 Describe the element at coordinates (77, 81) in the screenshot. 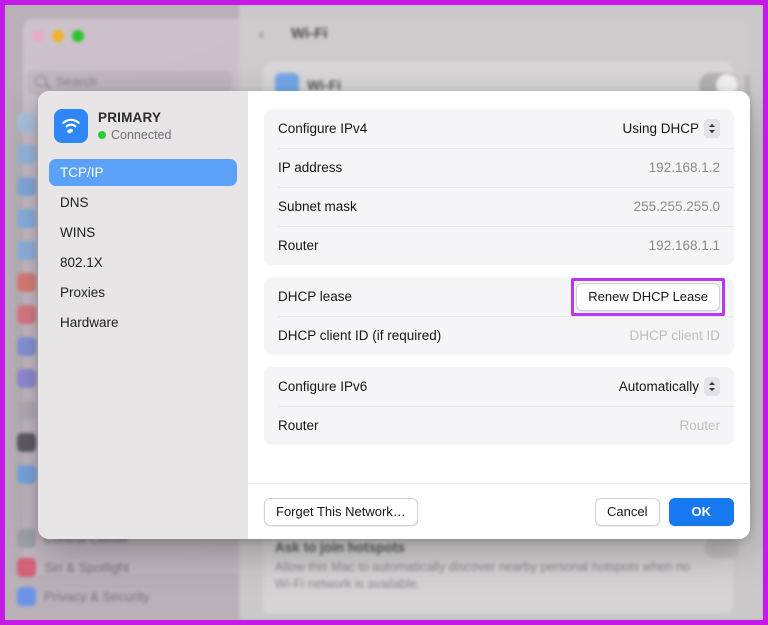

I see `search-placeholder: Search` at that location.